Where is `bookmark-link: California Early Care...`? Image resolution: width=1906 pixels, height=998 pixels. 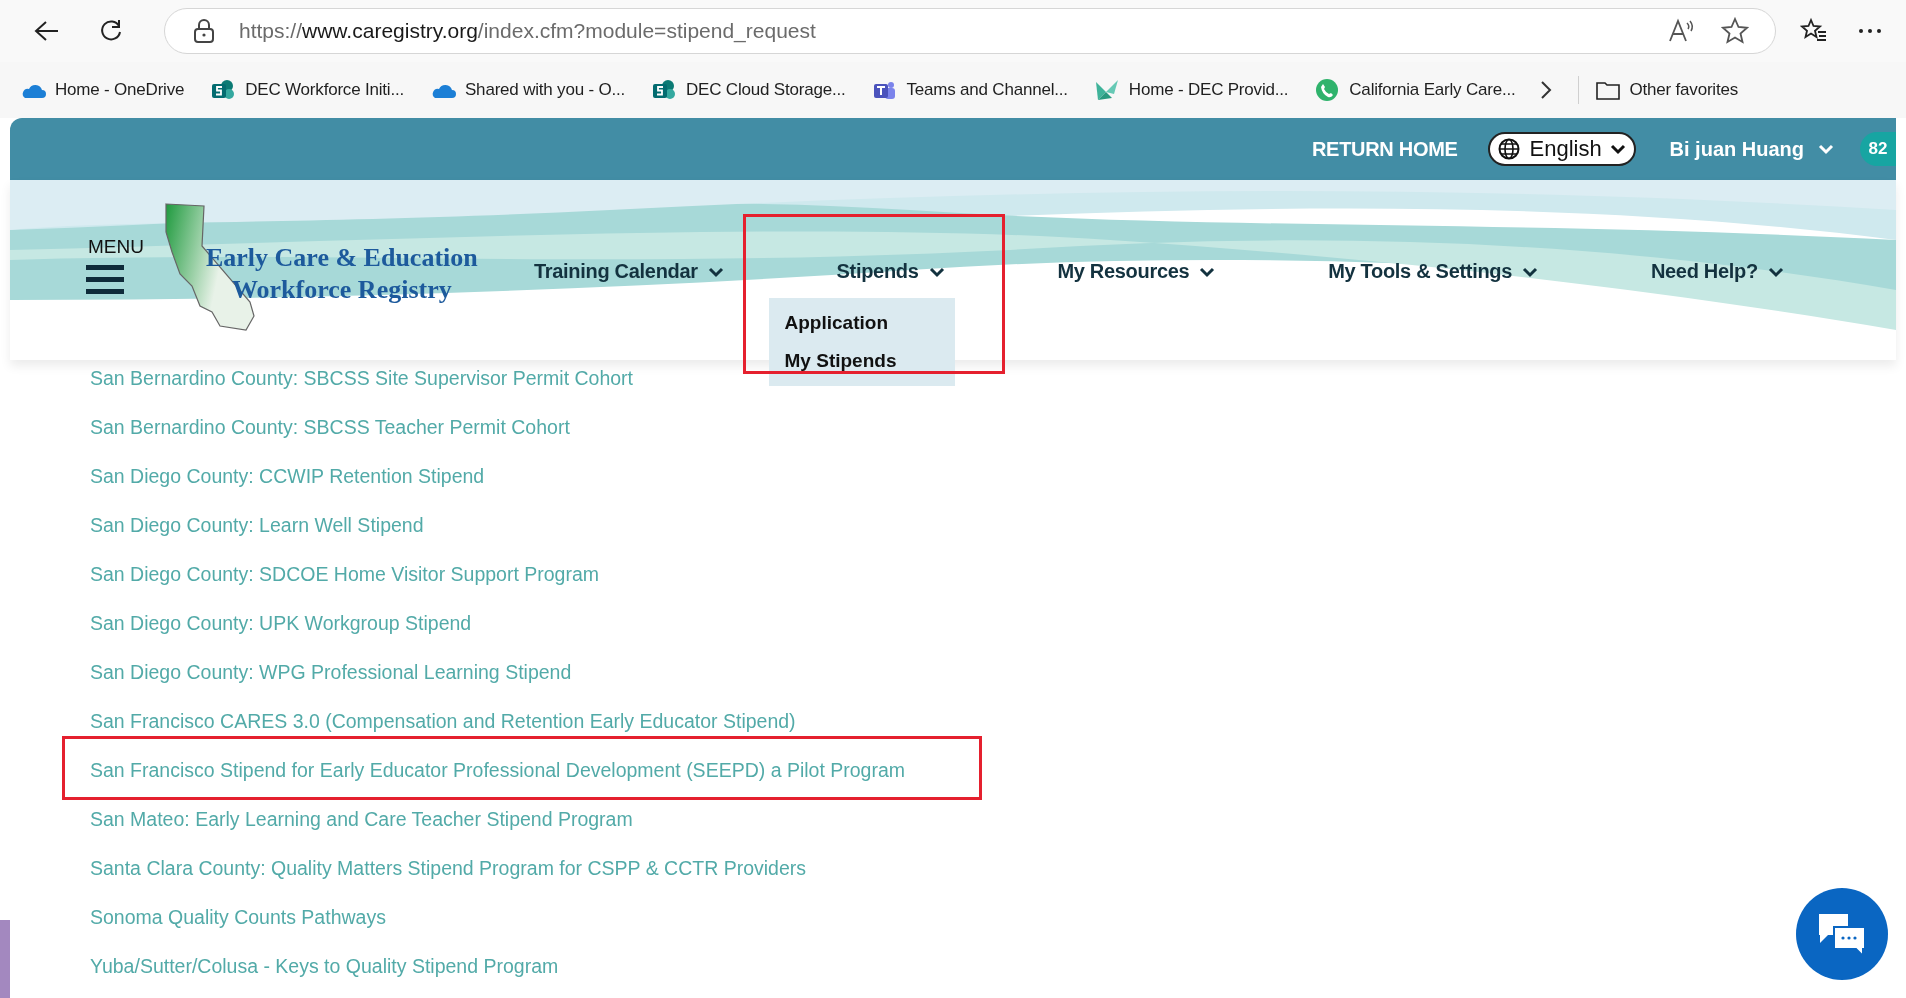 bookmark-link: California Early Care... is located at coordinates (1415, 90).